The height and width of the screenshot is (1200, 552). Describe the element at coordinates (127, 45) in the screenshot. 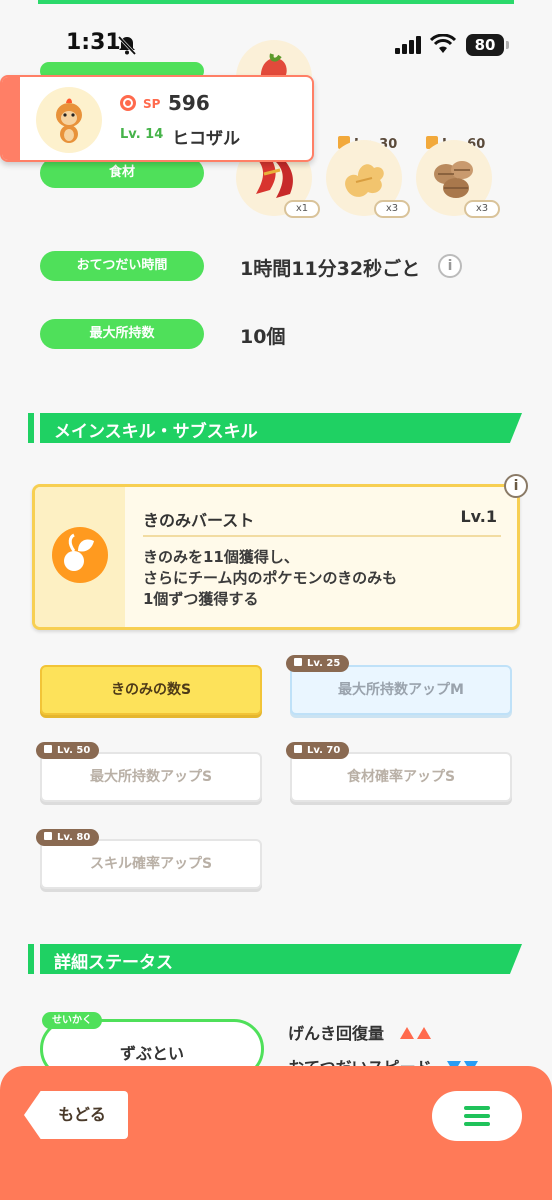

I see `bell-muted-icon` at that location.